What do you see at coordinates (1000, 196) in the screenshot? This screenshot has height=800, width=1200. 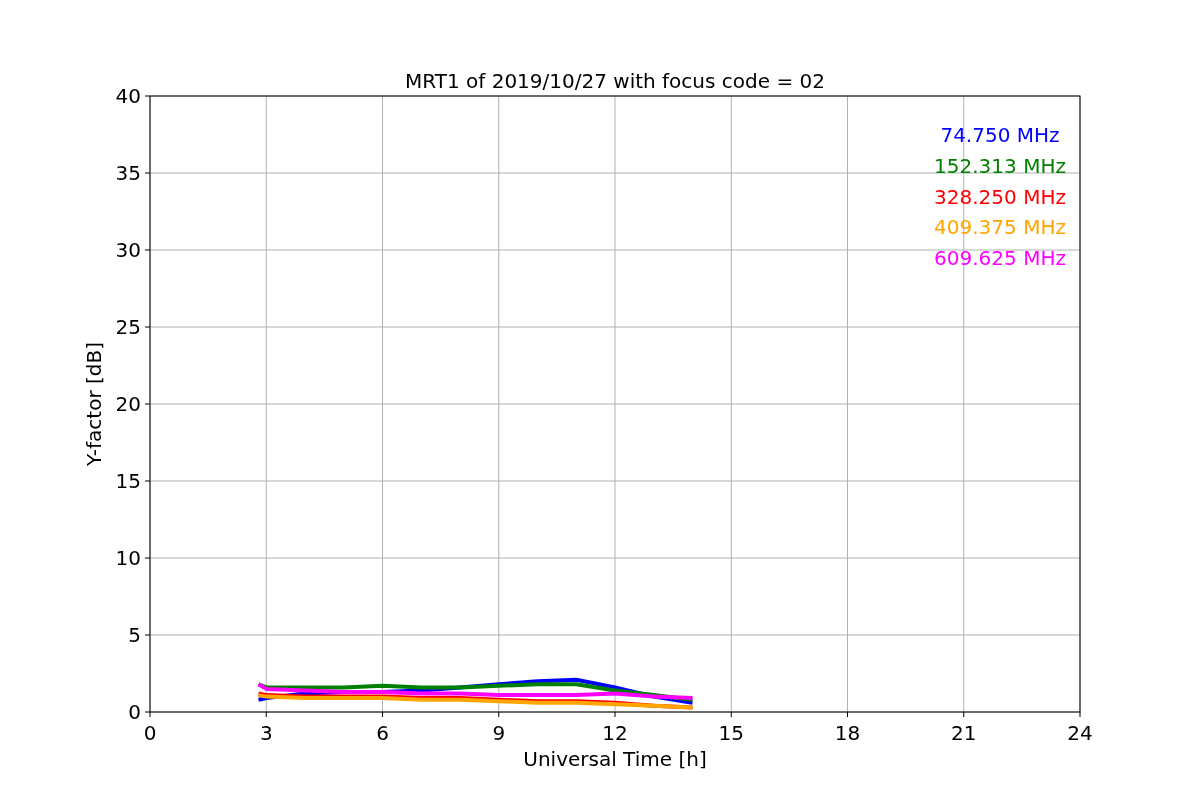 I see `legend-label: 328.250 MHz` at bounding box center [1000, 196].